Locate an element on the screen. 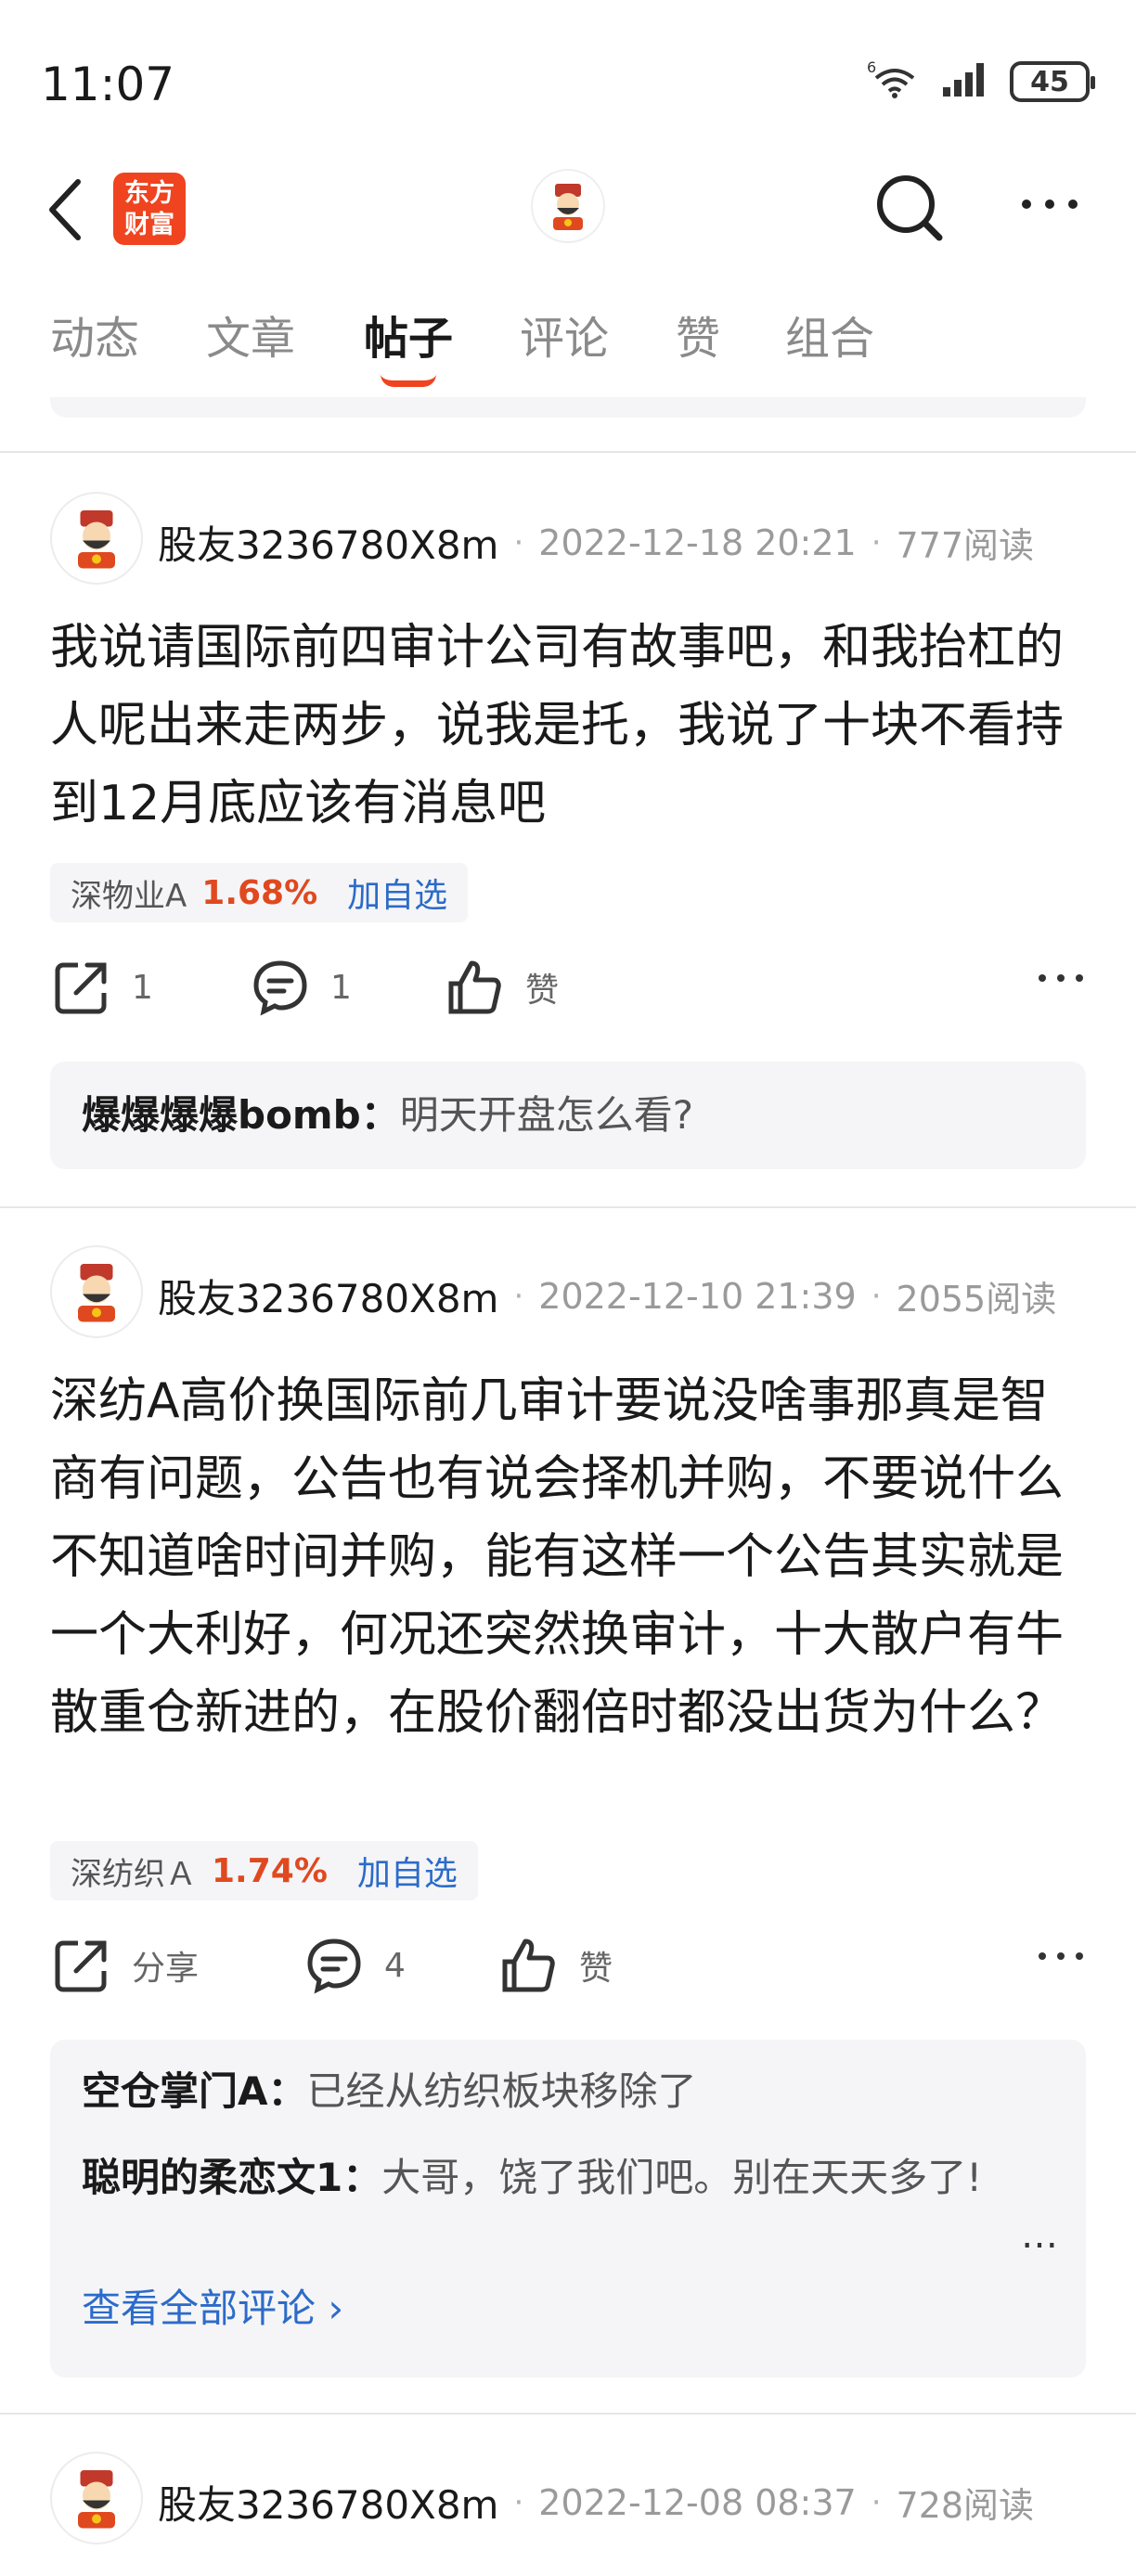  post-meta: 股友3236780X8m · 2022-12-18 20:21 · 777阅读 is located at coordinates (596, 542).